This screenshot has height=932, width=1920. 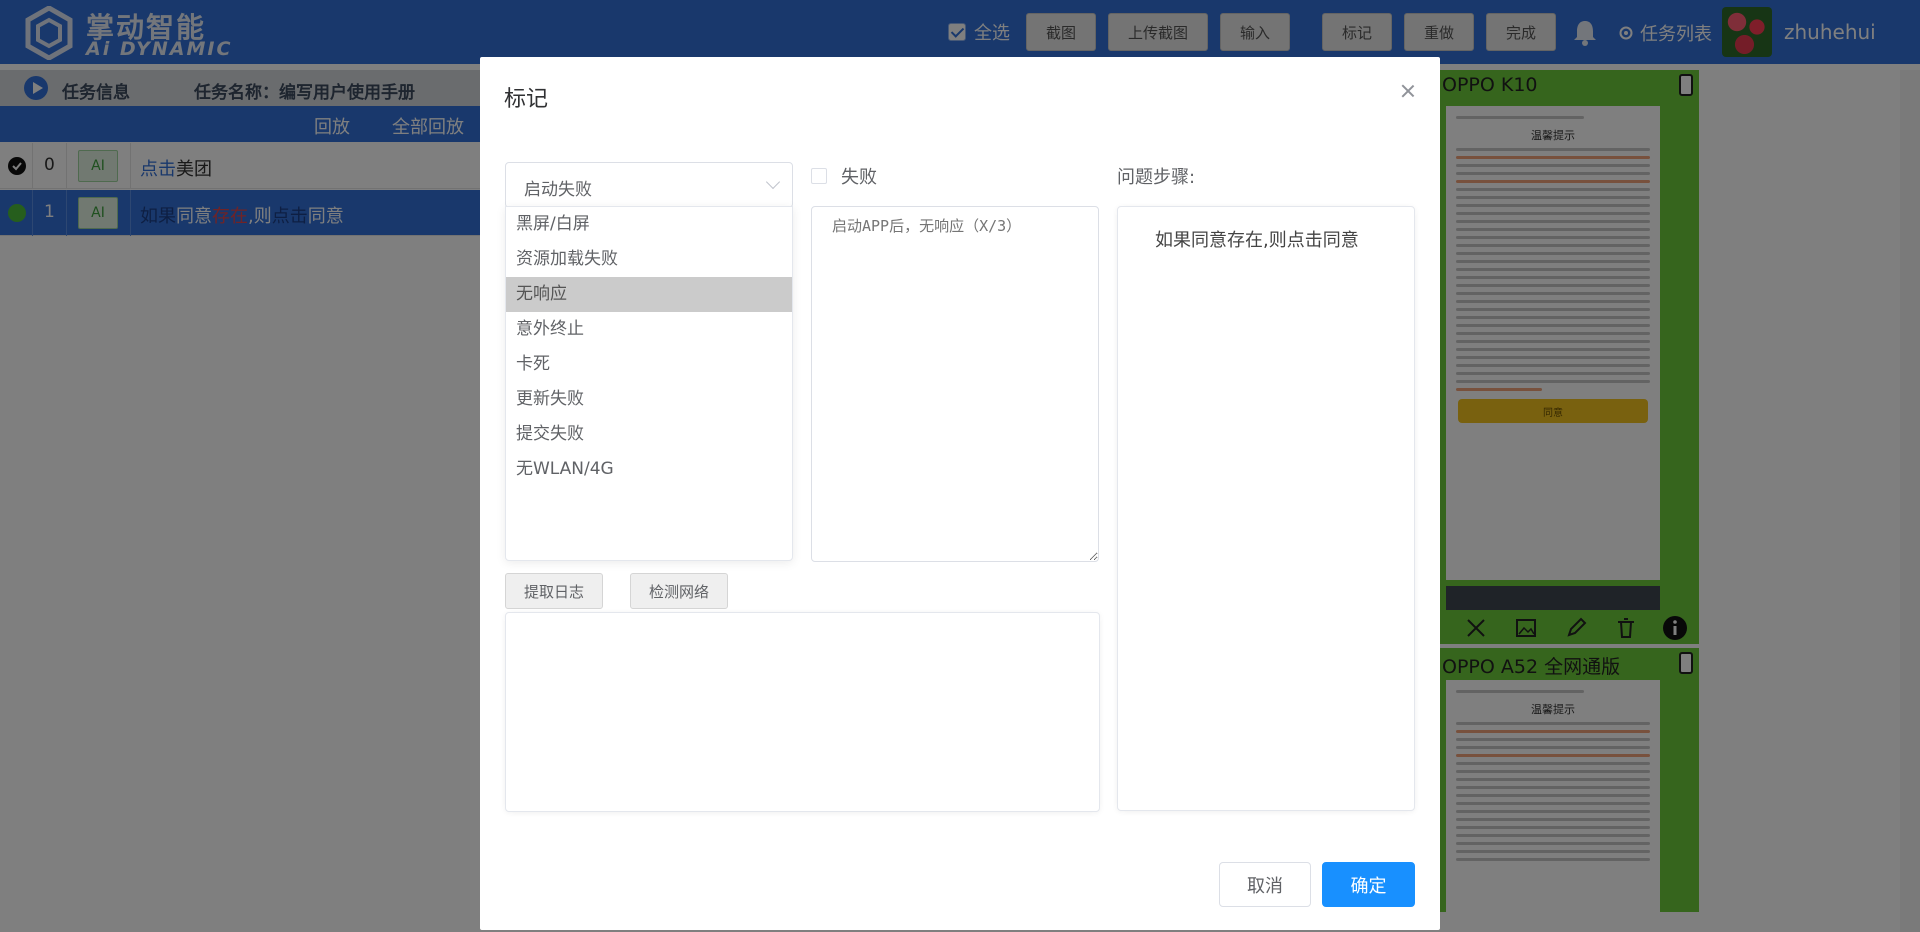 I want to click on confirm-button: 确定, so click(x=1368, y=884).